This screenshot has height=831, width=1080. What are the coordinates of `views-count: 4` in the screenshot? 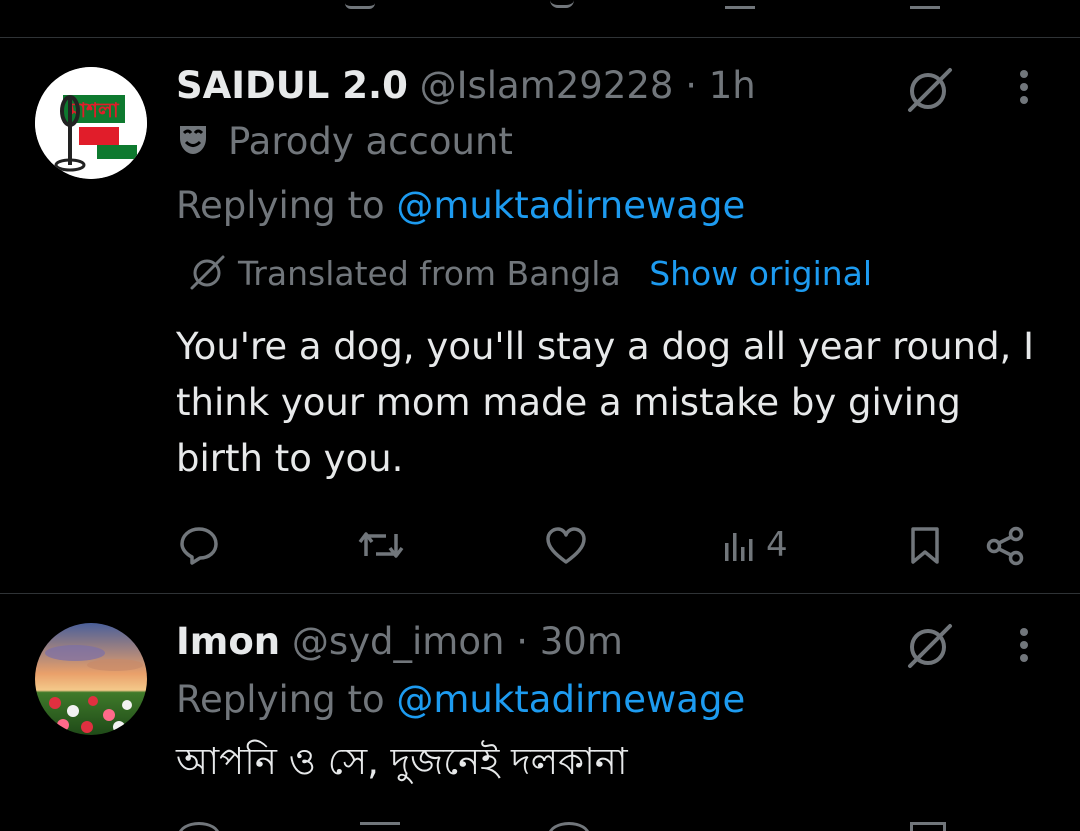 It's located at (777, 545).